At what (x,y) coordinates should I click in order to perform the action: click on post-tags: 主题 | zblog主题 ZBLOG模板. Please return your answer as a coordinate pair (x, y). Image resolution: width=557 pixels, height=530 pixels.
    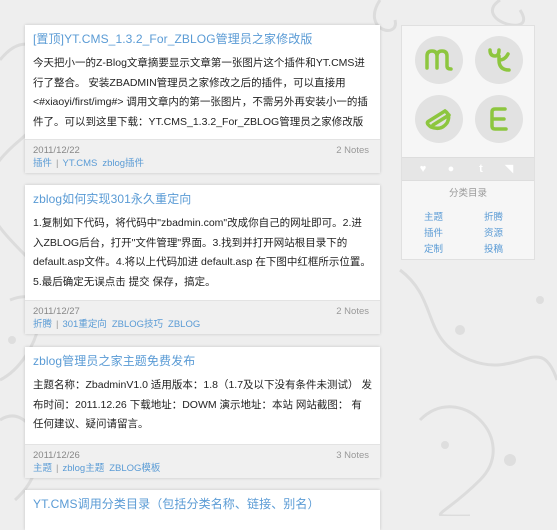
    Looking at the image, I should click on (202, 468).